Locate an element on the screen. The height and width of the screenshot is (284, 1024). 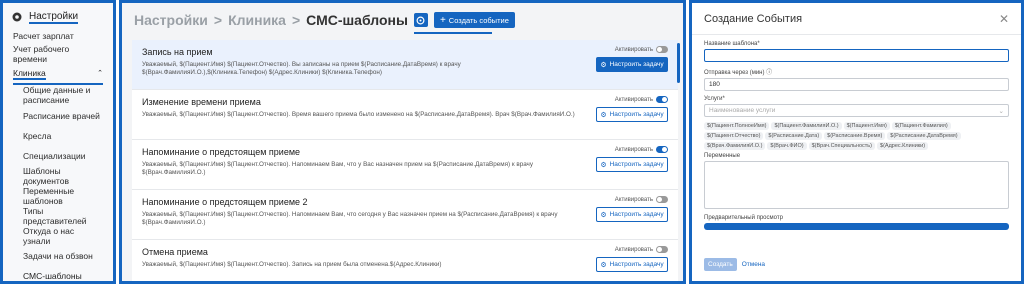
card-title: Напоминание о предстоящем приеме 2 is located at coordinates (225, 202).